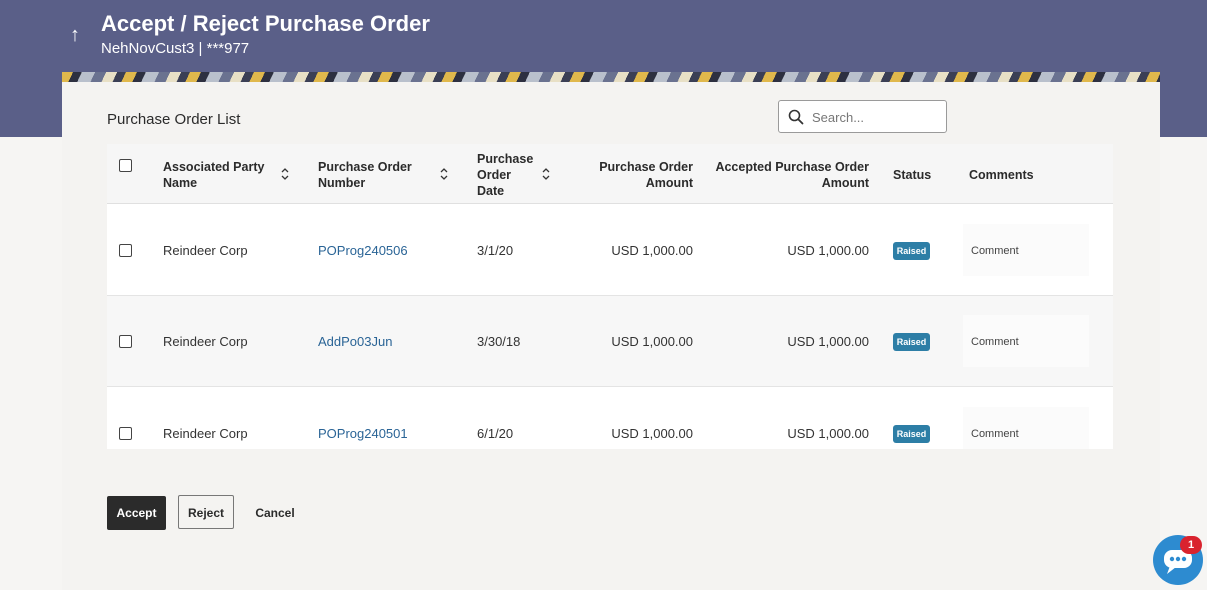 This screenshot has width=1207, height=590. What do you see at coordinates (214, 167) in the screenshot?
I see `column-header-party-line1: Associated Party` at bounding box center [214, 167].